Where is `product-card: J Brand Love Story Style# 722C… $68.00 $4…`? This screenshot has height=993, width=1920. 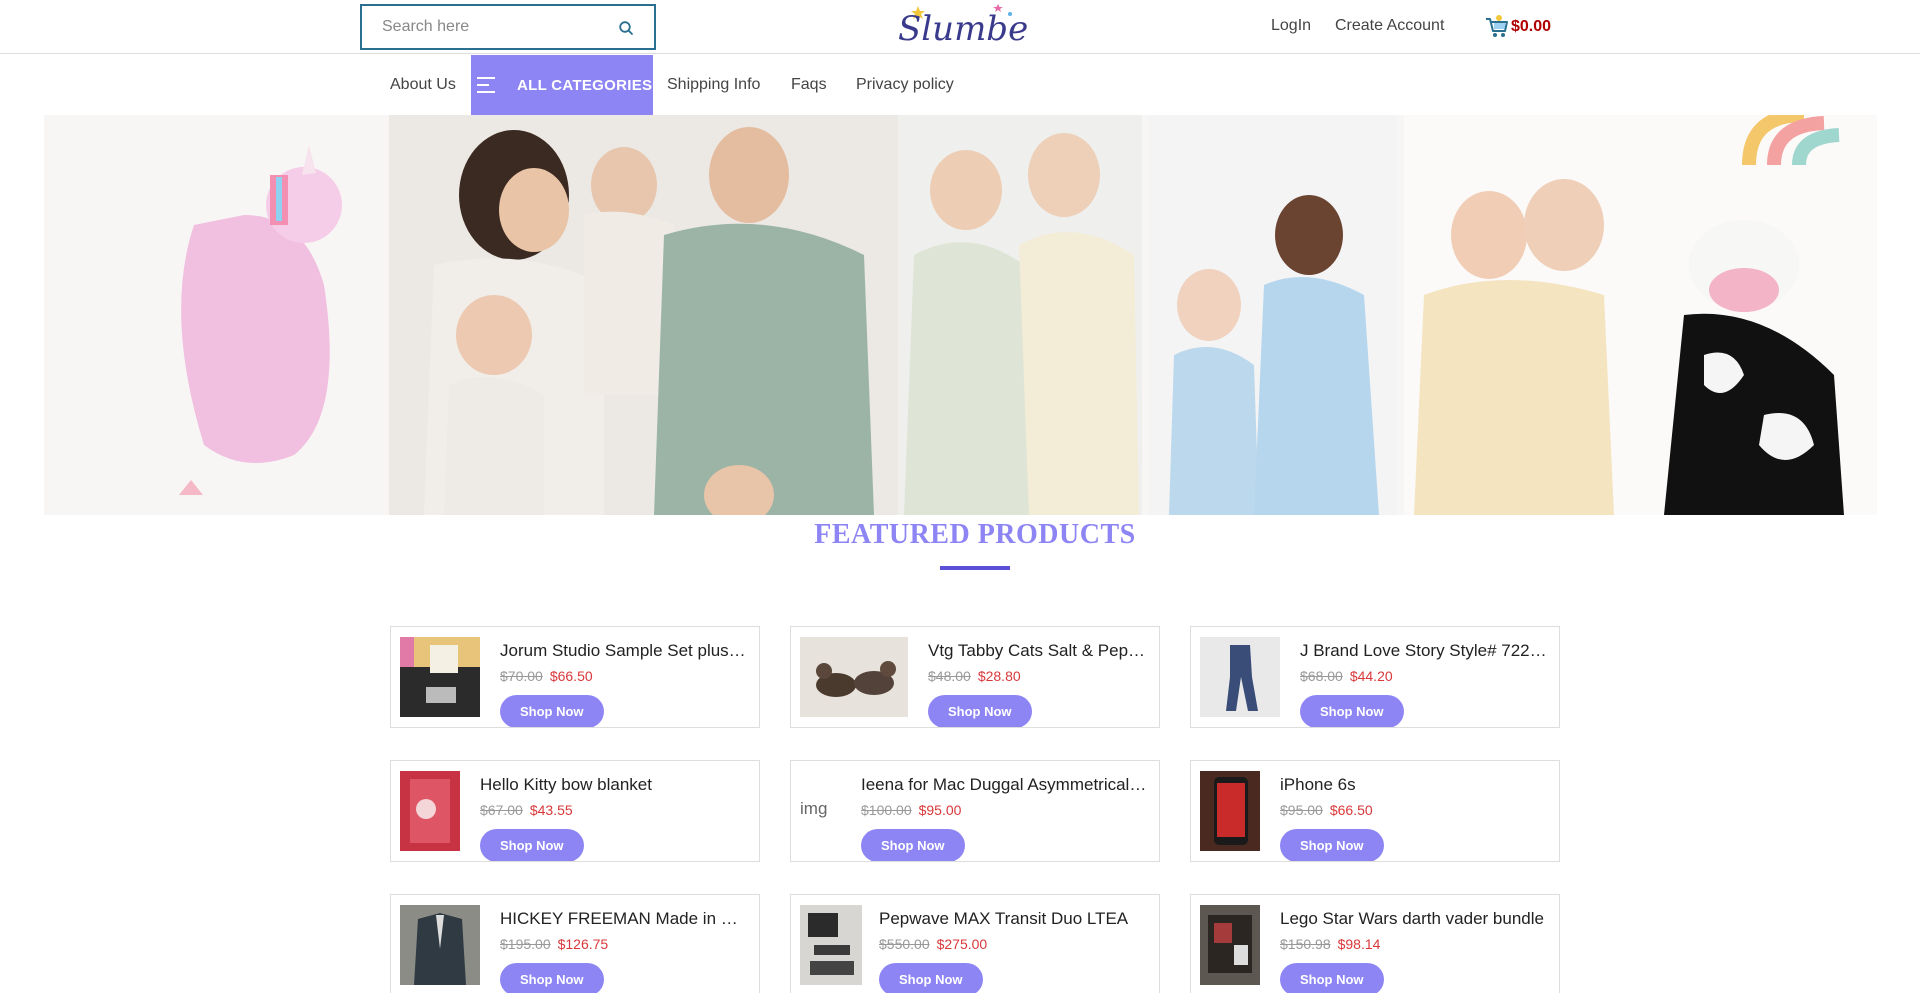 product-card: J Brand Love Story Style# 722C… $68.00 $4… is located at coordinates (1375, 677).